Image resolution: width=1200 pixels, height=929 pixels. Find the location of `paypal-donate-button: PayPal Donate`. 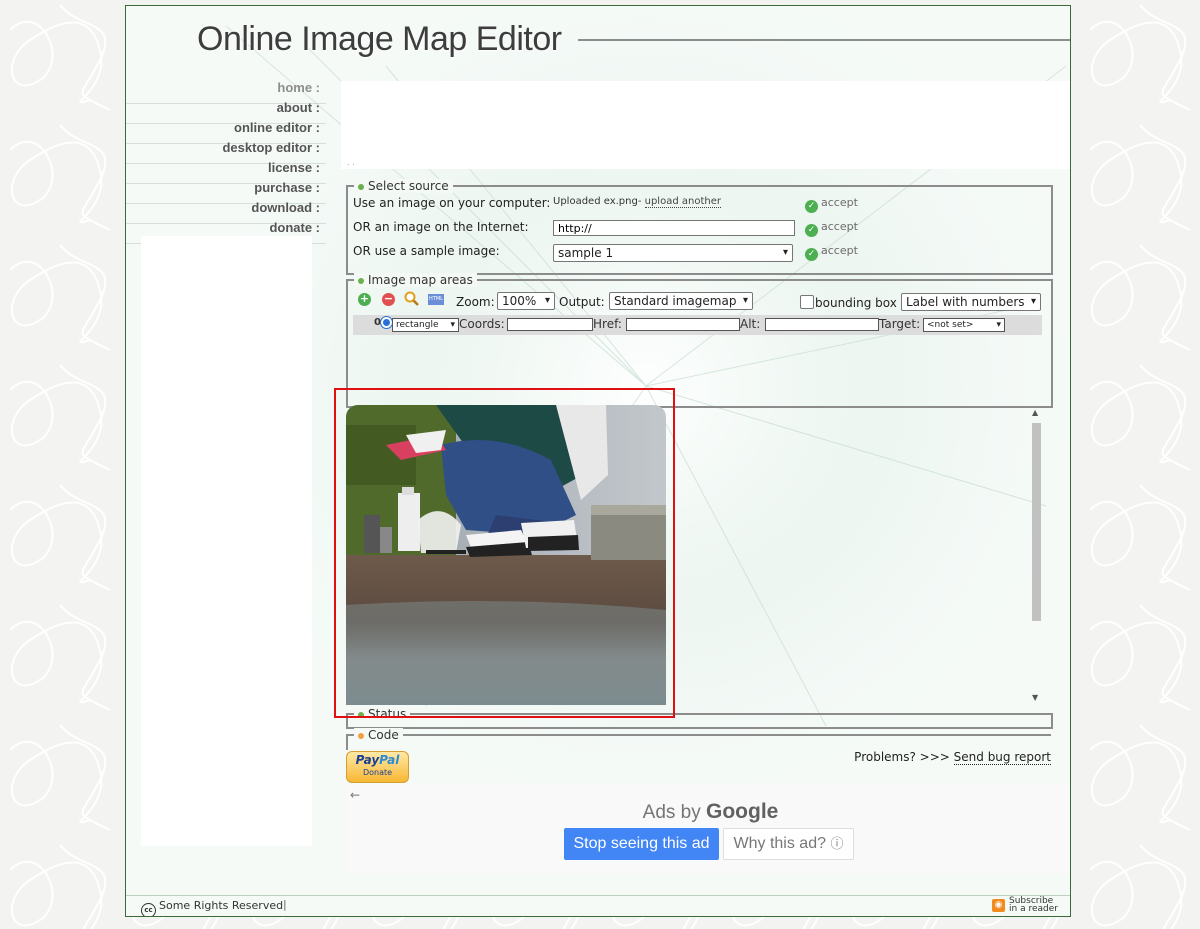

paypal-donate-button: PayPal Donate is located at coordinates (377, 767).